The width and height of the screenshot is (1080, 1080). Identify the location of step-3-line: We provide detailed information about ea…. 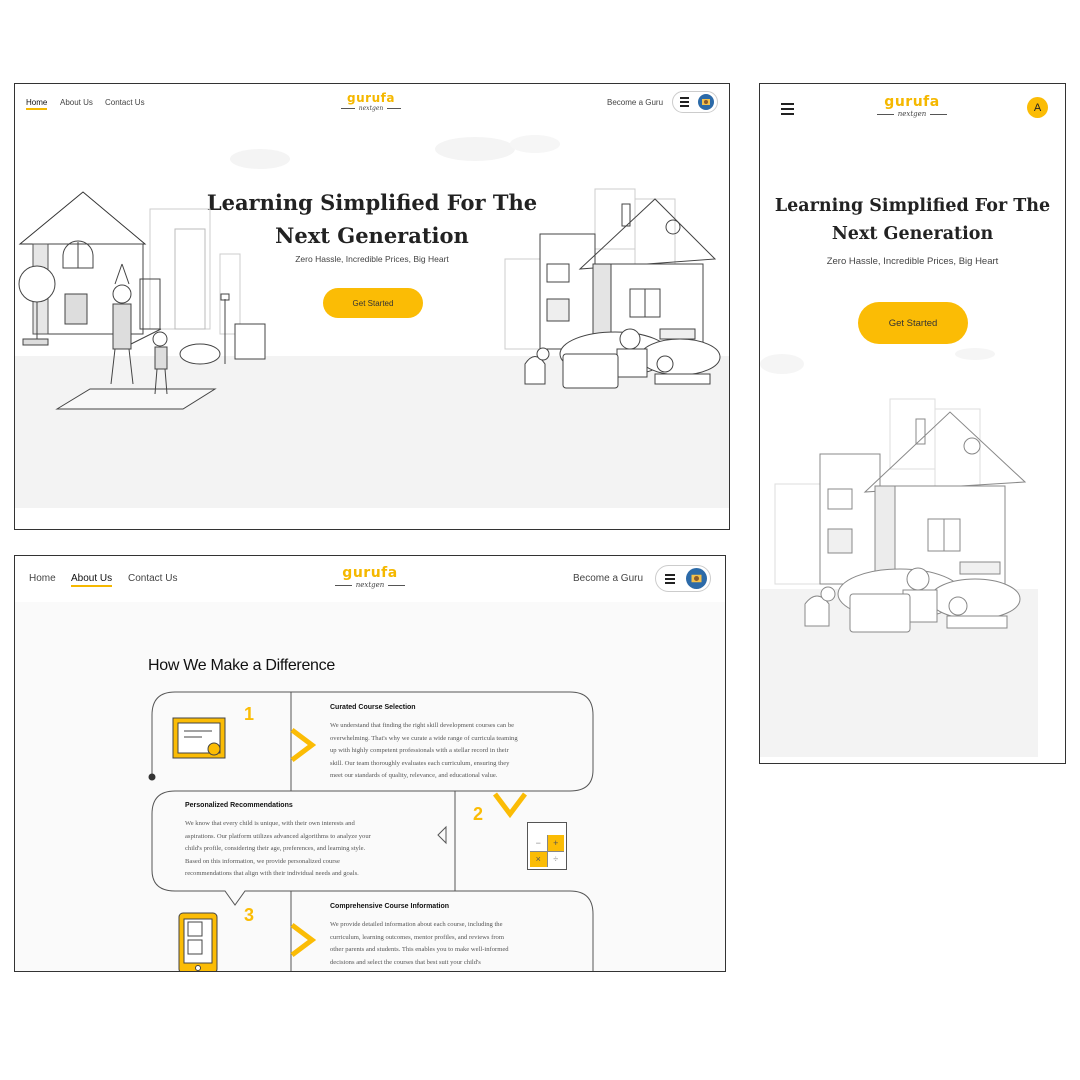
(416, 924).